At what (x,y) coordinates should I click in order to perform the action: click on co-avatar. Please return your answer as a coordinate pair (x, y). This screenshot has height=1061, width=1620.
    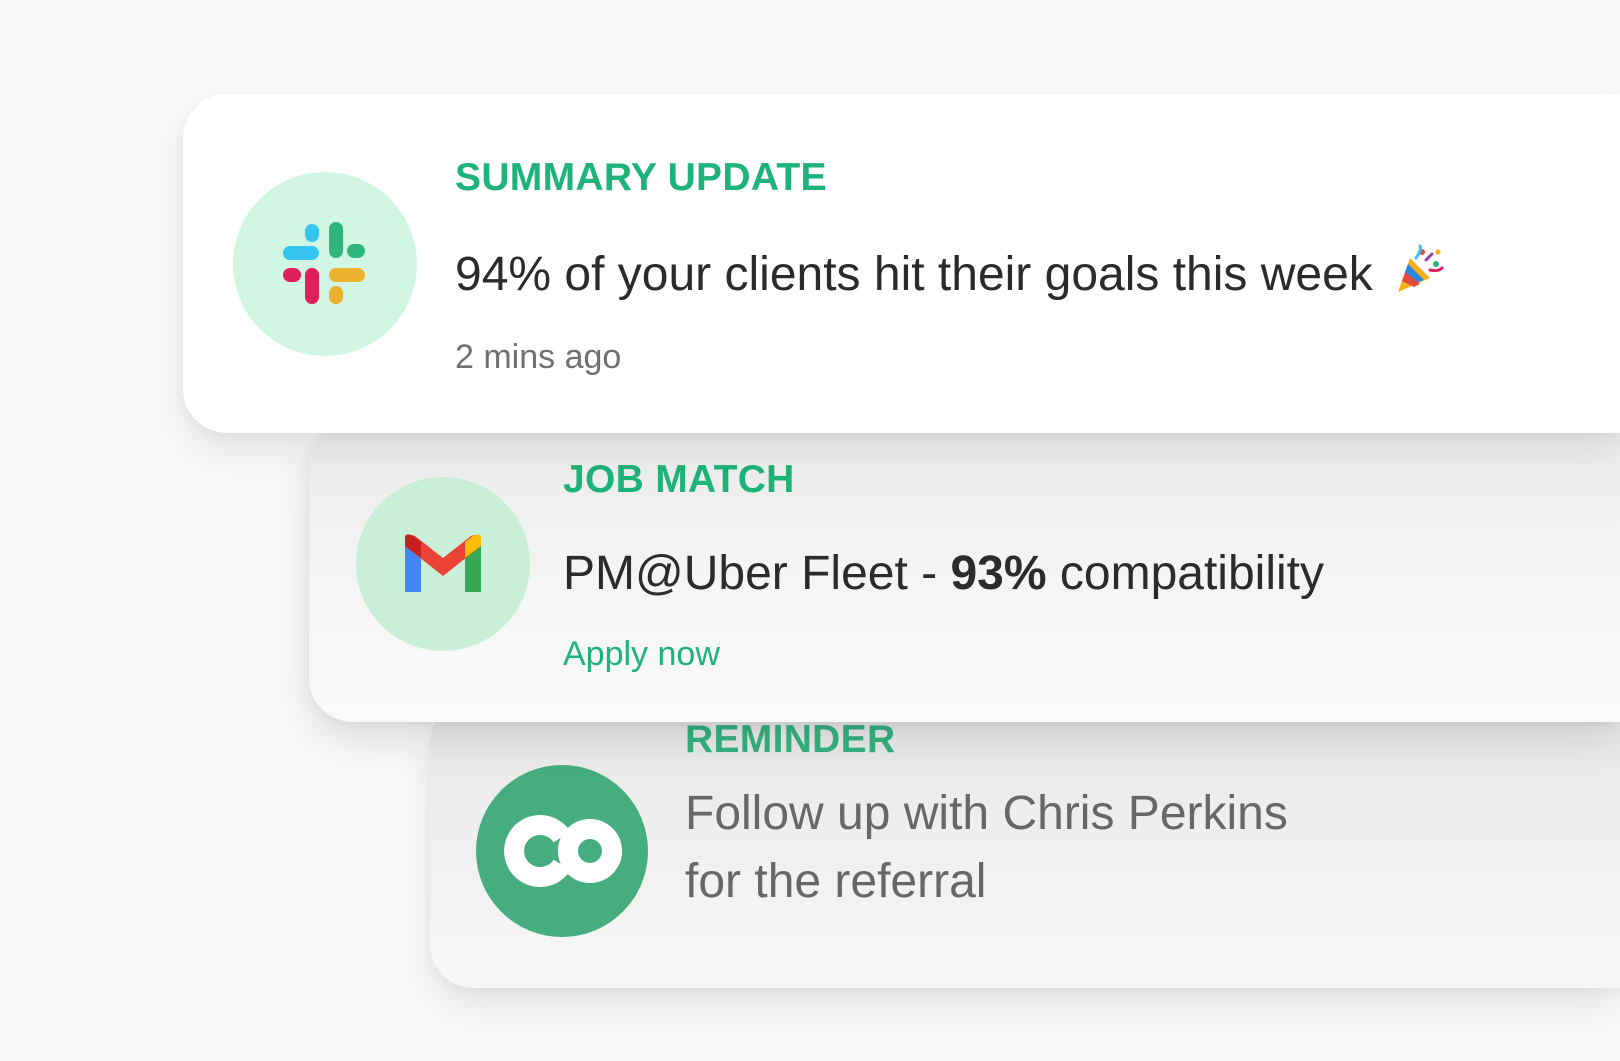
    Looking at the image, I should click on (562, 851).